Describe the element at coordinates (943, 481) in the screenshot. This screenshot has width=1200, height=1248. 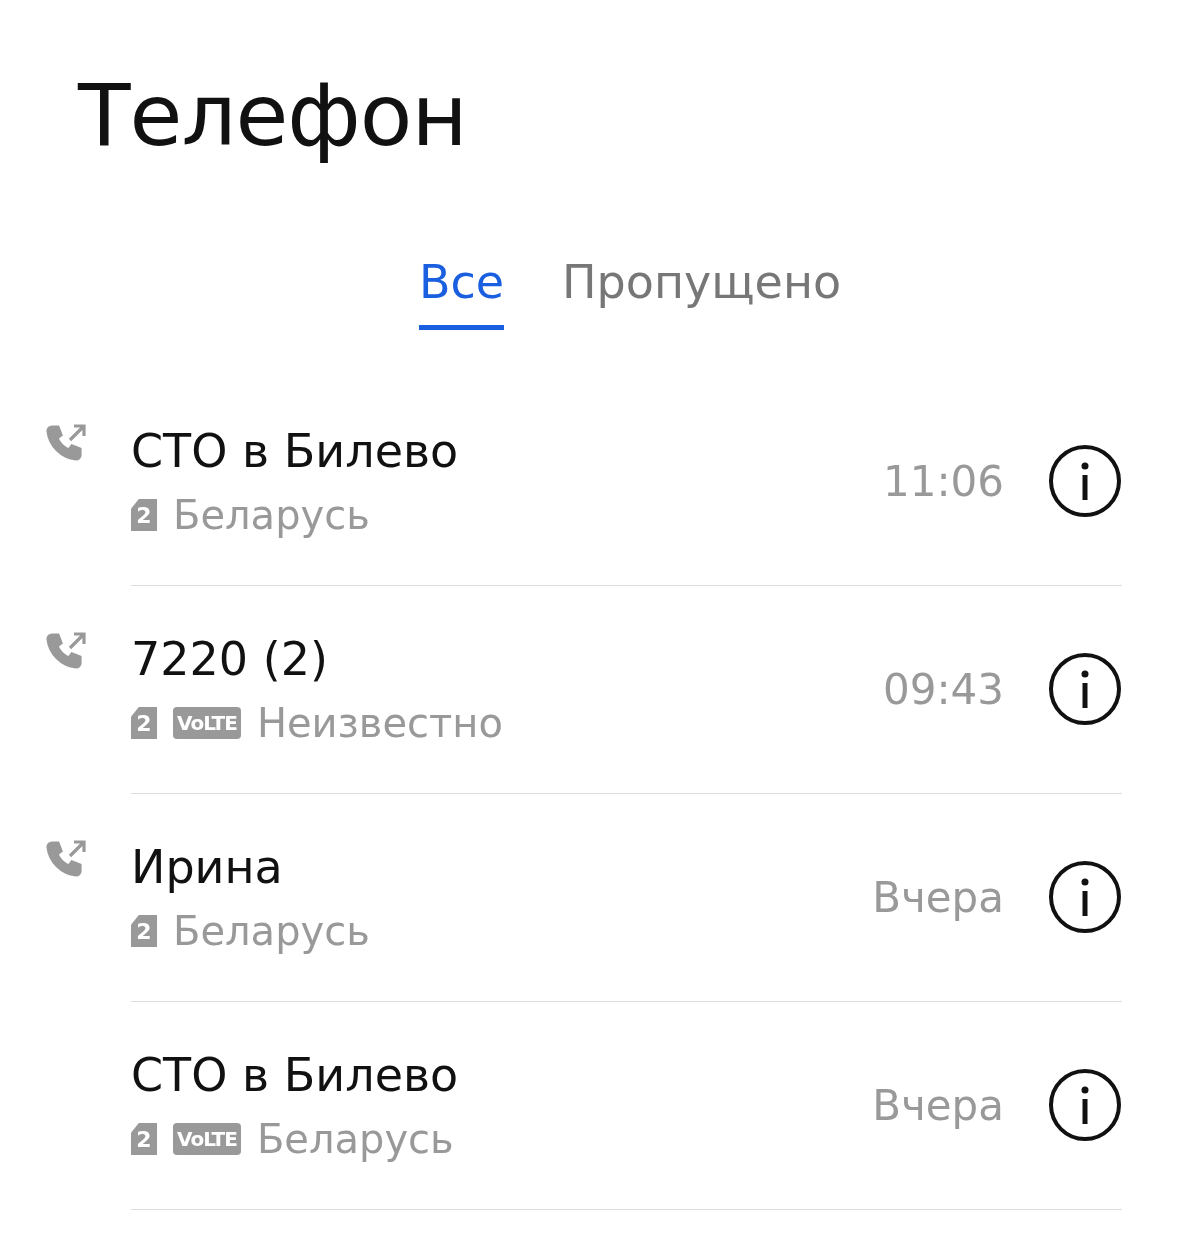
I see `call-time: 11:06` at that location.